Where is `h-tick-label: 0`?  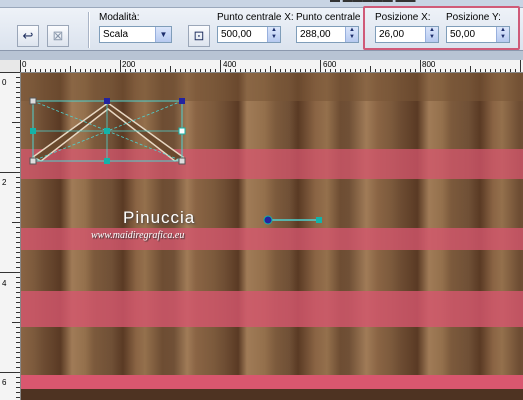
h-tick-label: 0 is located at coordinates (24, 64).